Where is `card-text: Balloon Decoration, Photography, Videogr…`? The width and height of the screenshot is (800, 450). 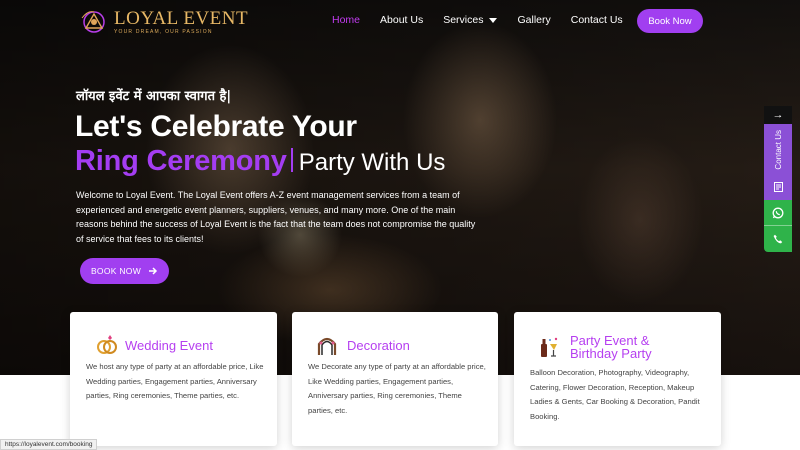 card-text: Balloon Decoration, Photography, Videogr… is located at coordinates (615, 394).